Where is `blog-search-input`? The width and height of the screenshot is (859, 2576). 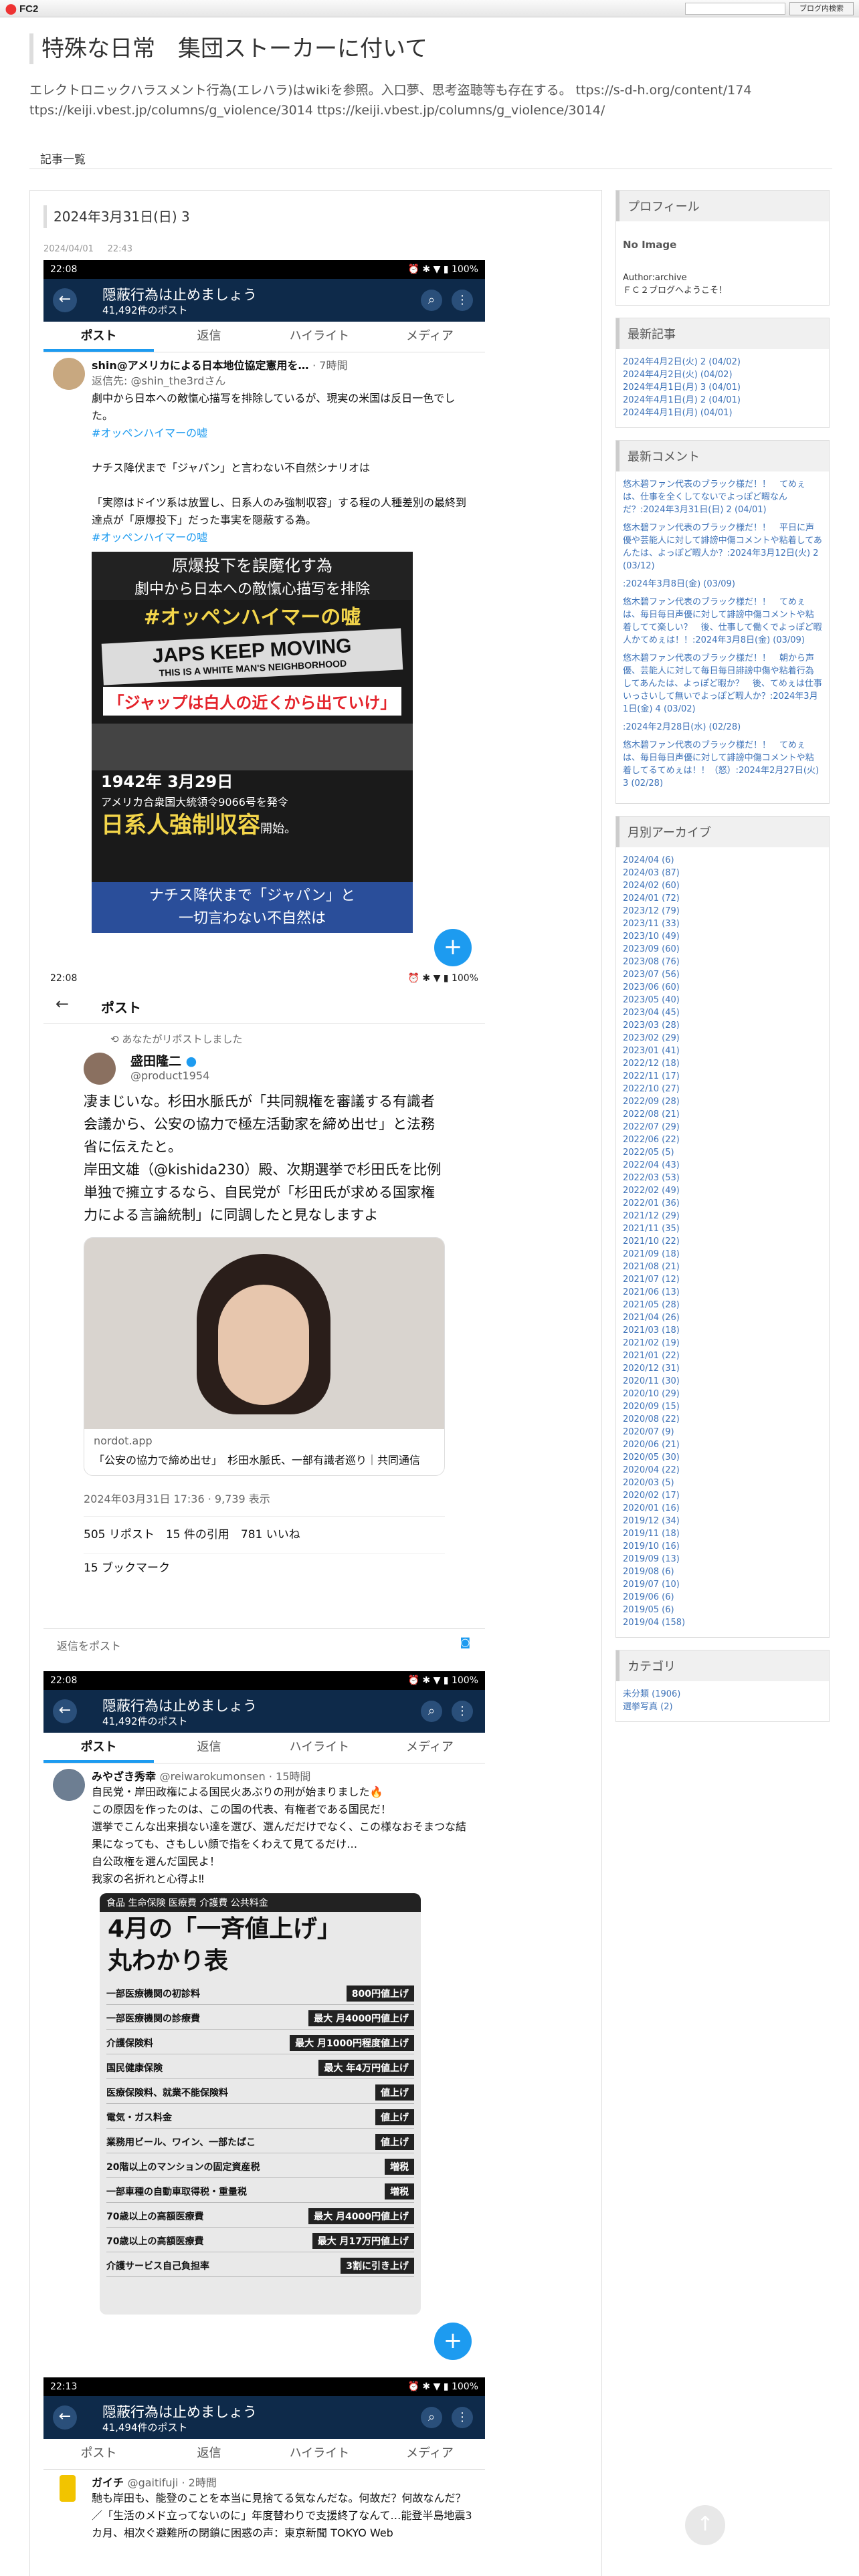 blog-search-input is located at coordinates (735, 9).